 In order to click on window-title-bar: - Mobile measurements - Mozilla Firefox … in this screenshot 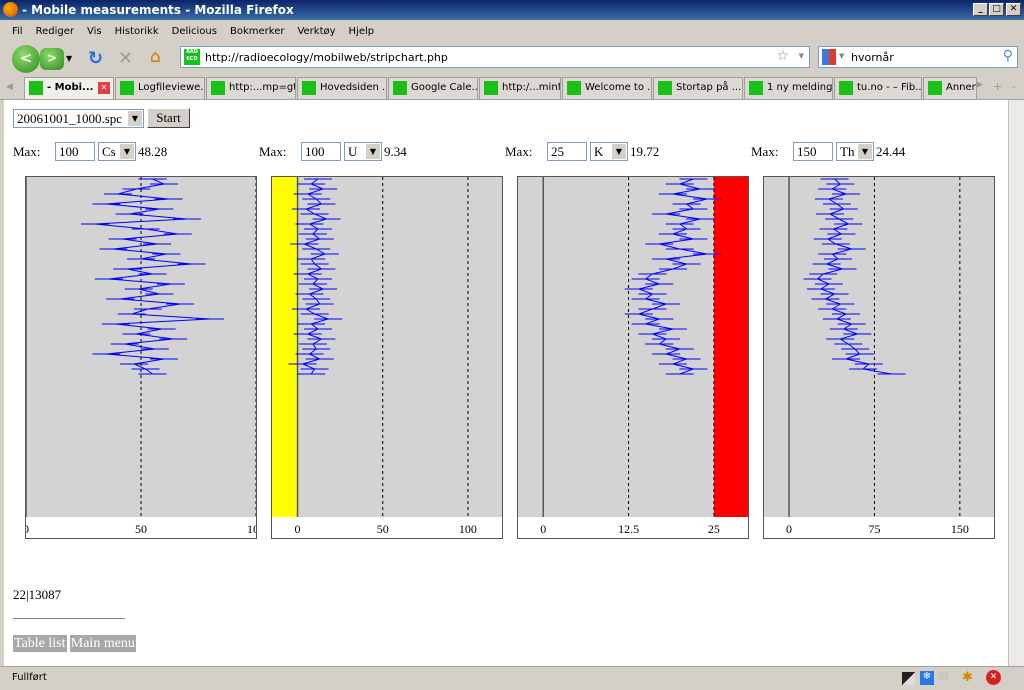, I will do `click(512, 10)`.